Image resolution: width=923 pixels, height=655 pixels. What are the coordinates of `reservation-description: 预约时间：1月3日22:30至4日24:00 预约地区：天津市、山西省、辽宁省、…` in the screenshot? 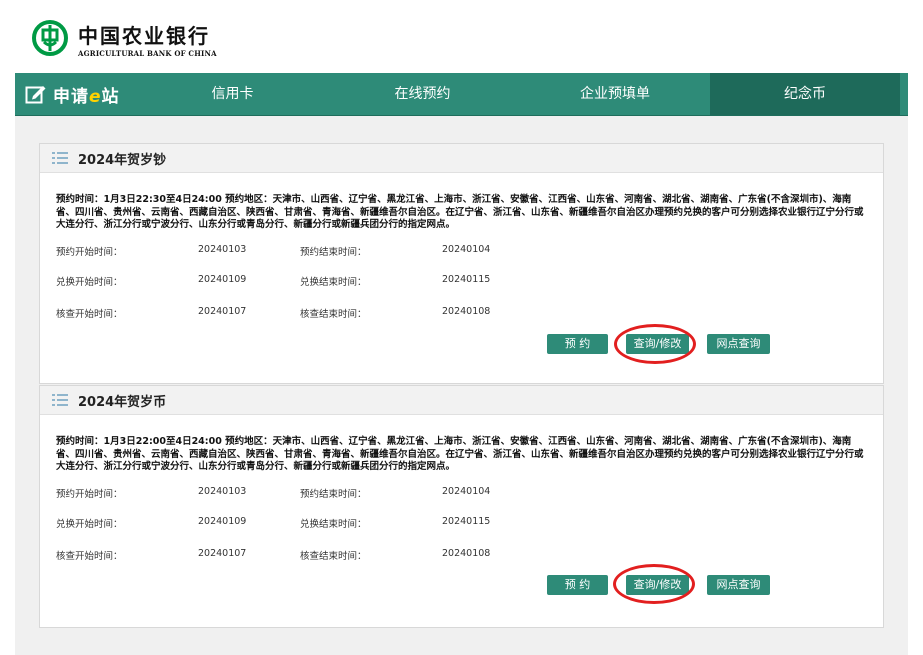 It's located at (460, 212).